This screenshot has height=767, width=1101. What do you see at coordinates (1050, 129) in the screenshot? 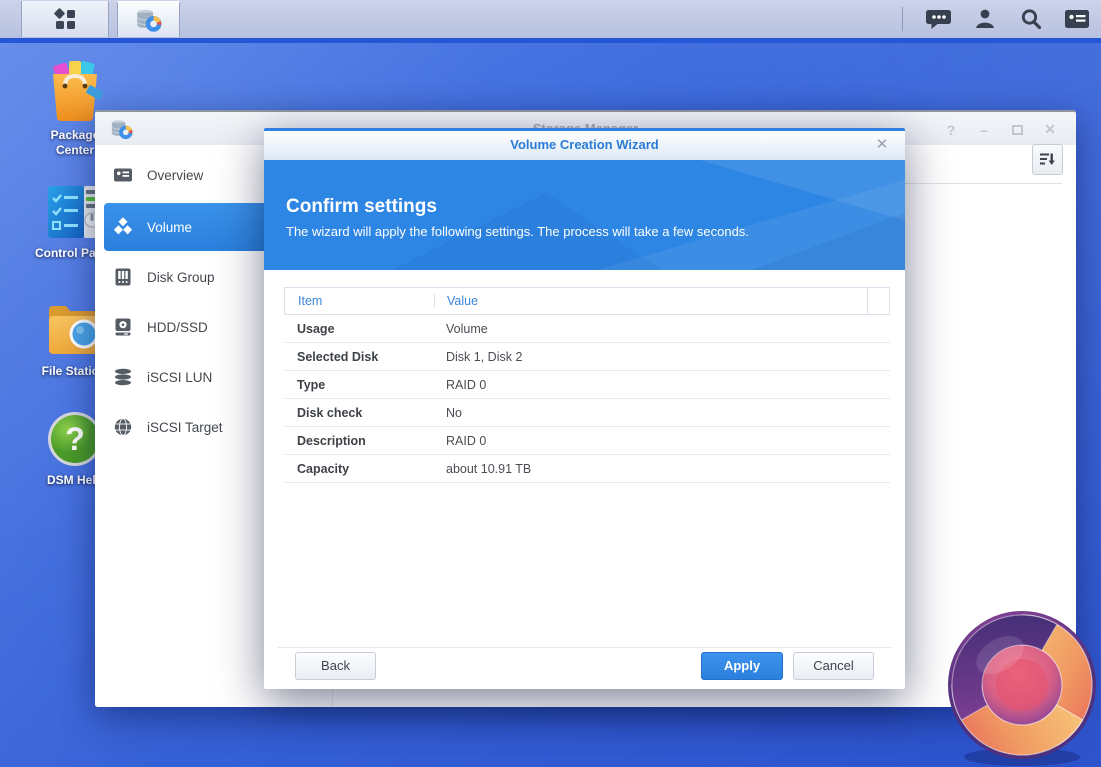
I see `close-button: ✕` at bounding box center [1050, 129].